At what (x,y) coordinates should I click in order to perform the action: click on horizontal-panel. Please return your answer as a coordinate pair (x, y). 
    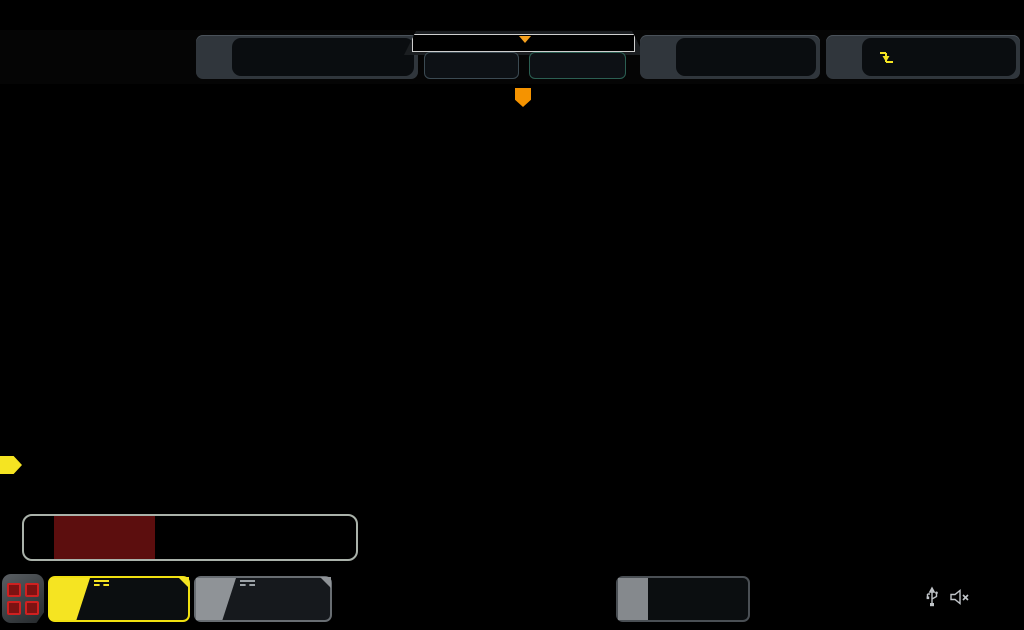
    Looking at the image, I should click on (307, 57).